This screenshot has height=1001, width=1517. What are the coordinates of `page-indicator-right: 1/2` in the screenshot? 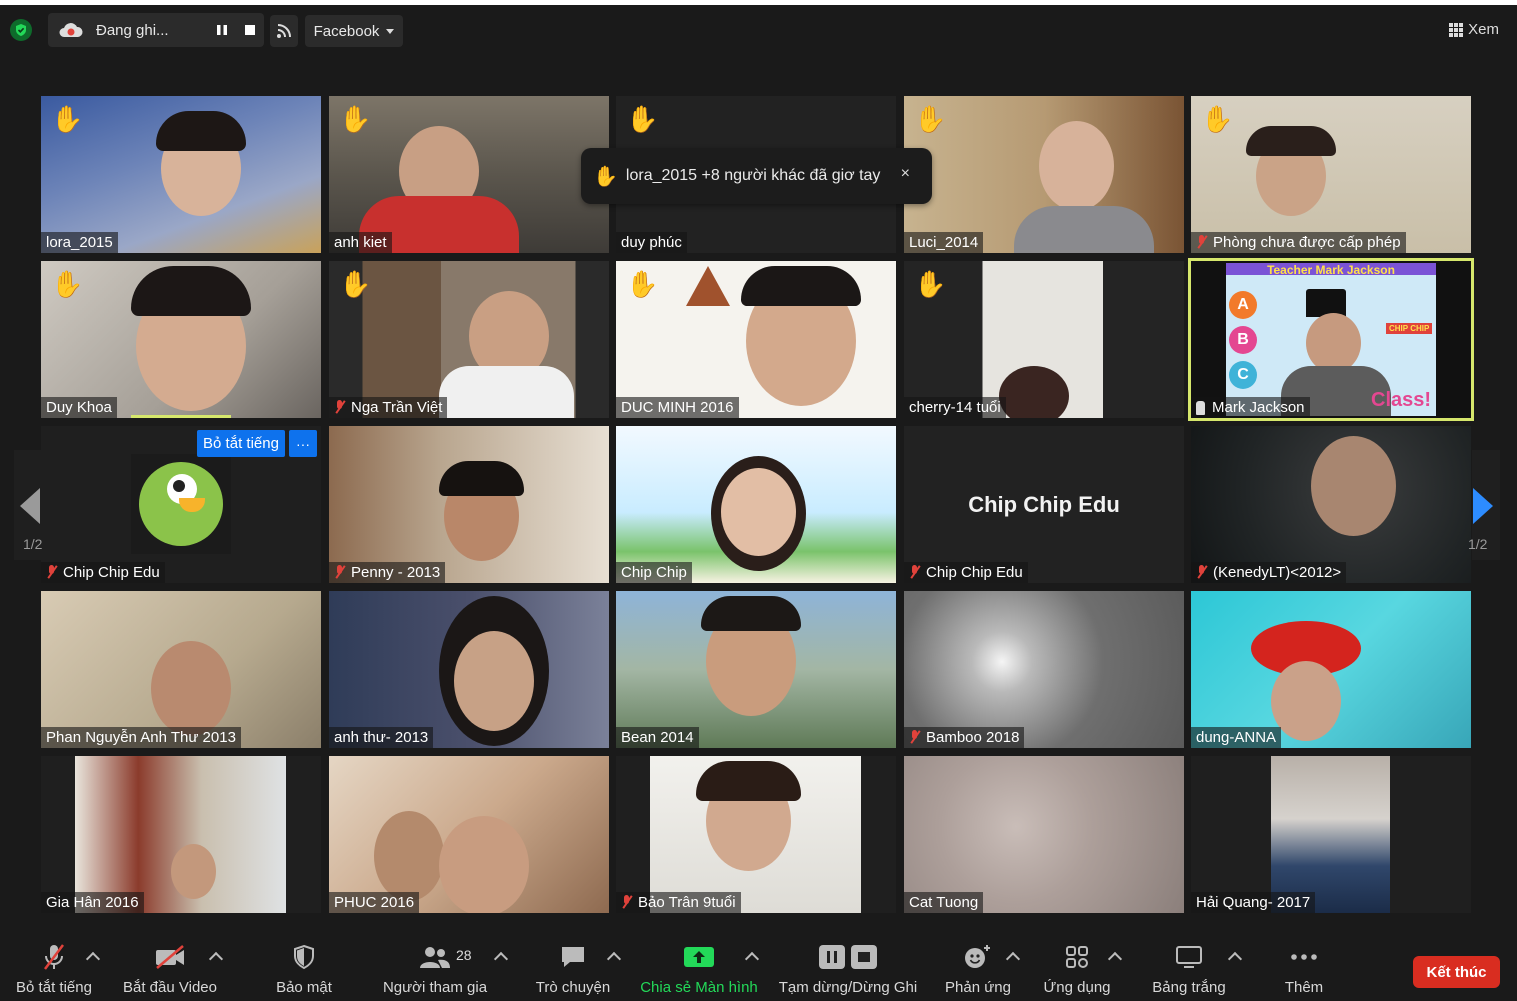 It's located at (1478, 544).